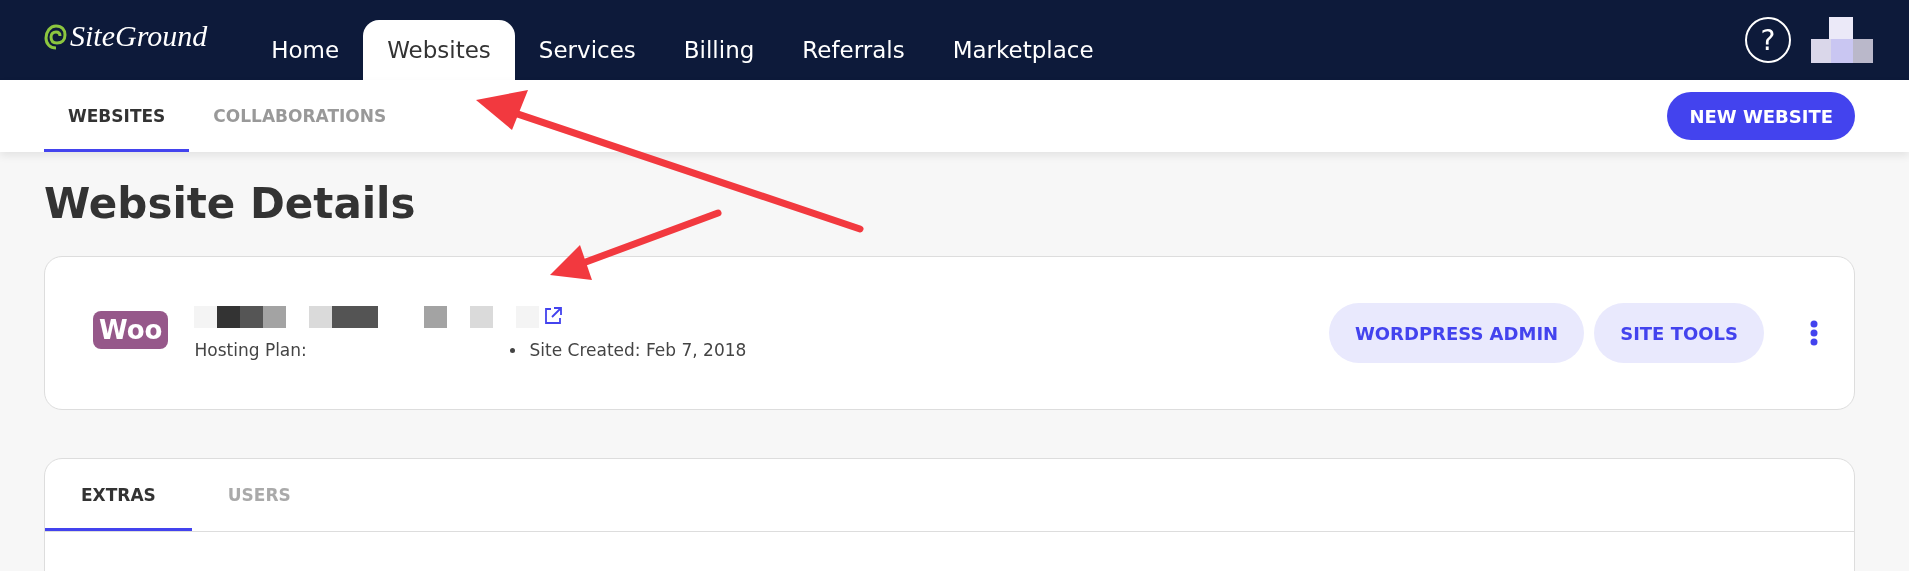 The width and height of the screenshot is (1909, 571). Describe the element at coordinates (638, 350) in the screenshot. I see `site-created-date: Site Created: Feb 7, 2018` at that location.